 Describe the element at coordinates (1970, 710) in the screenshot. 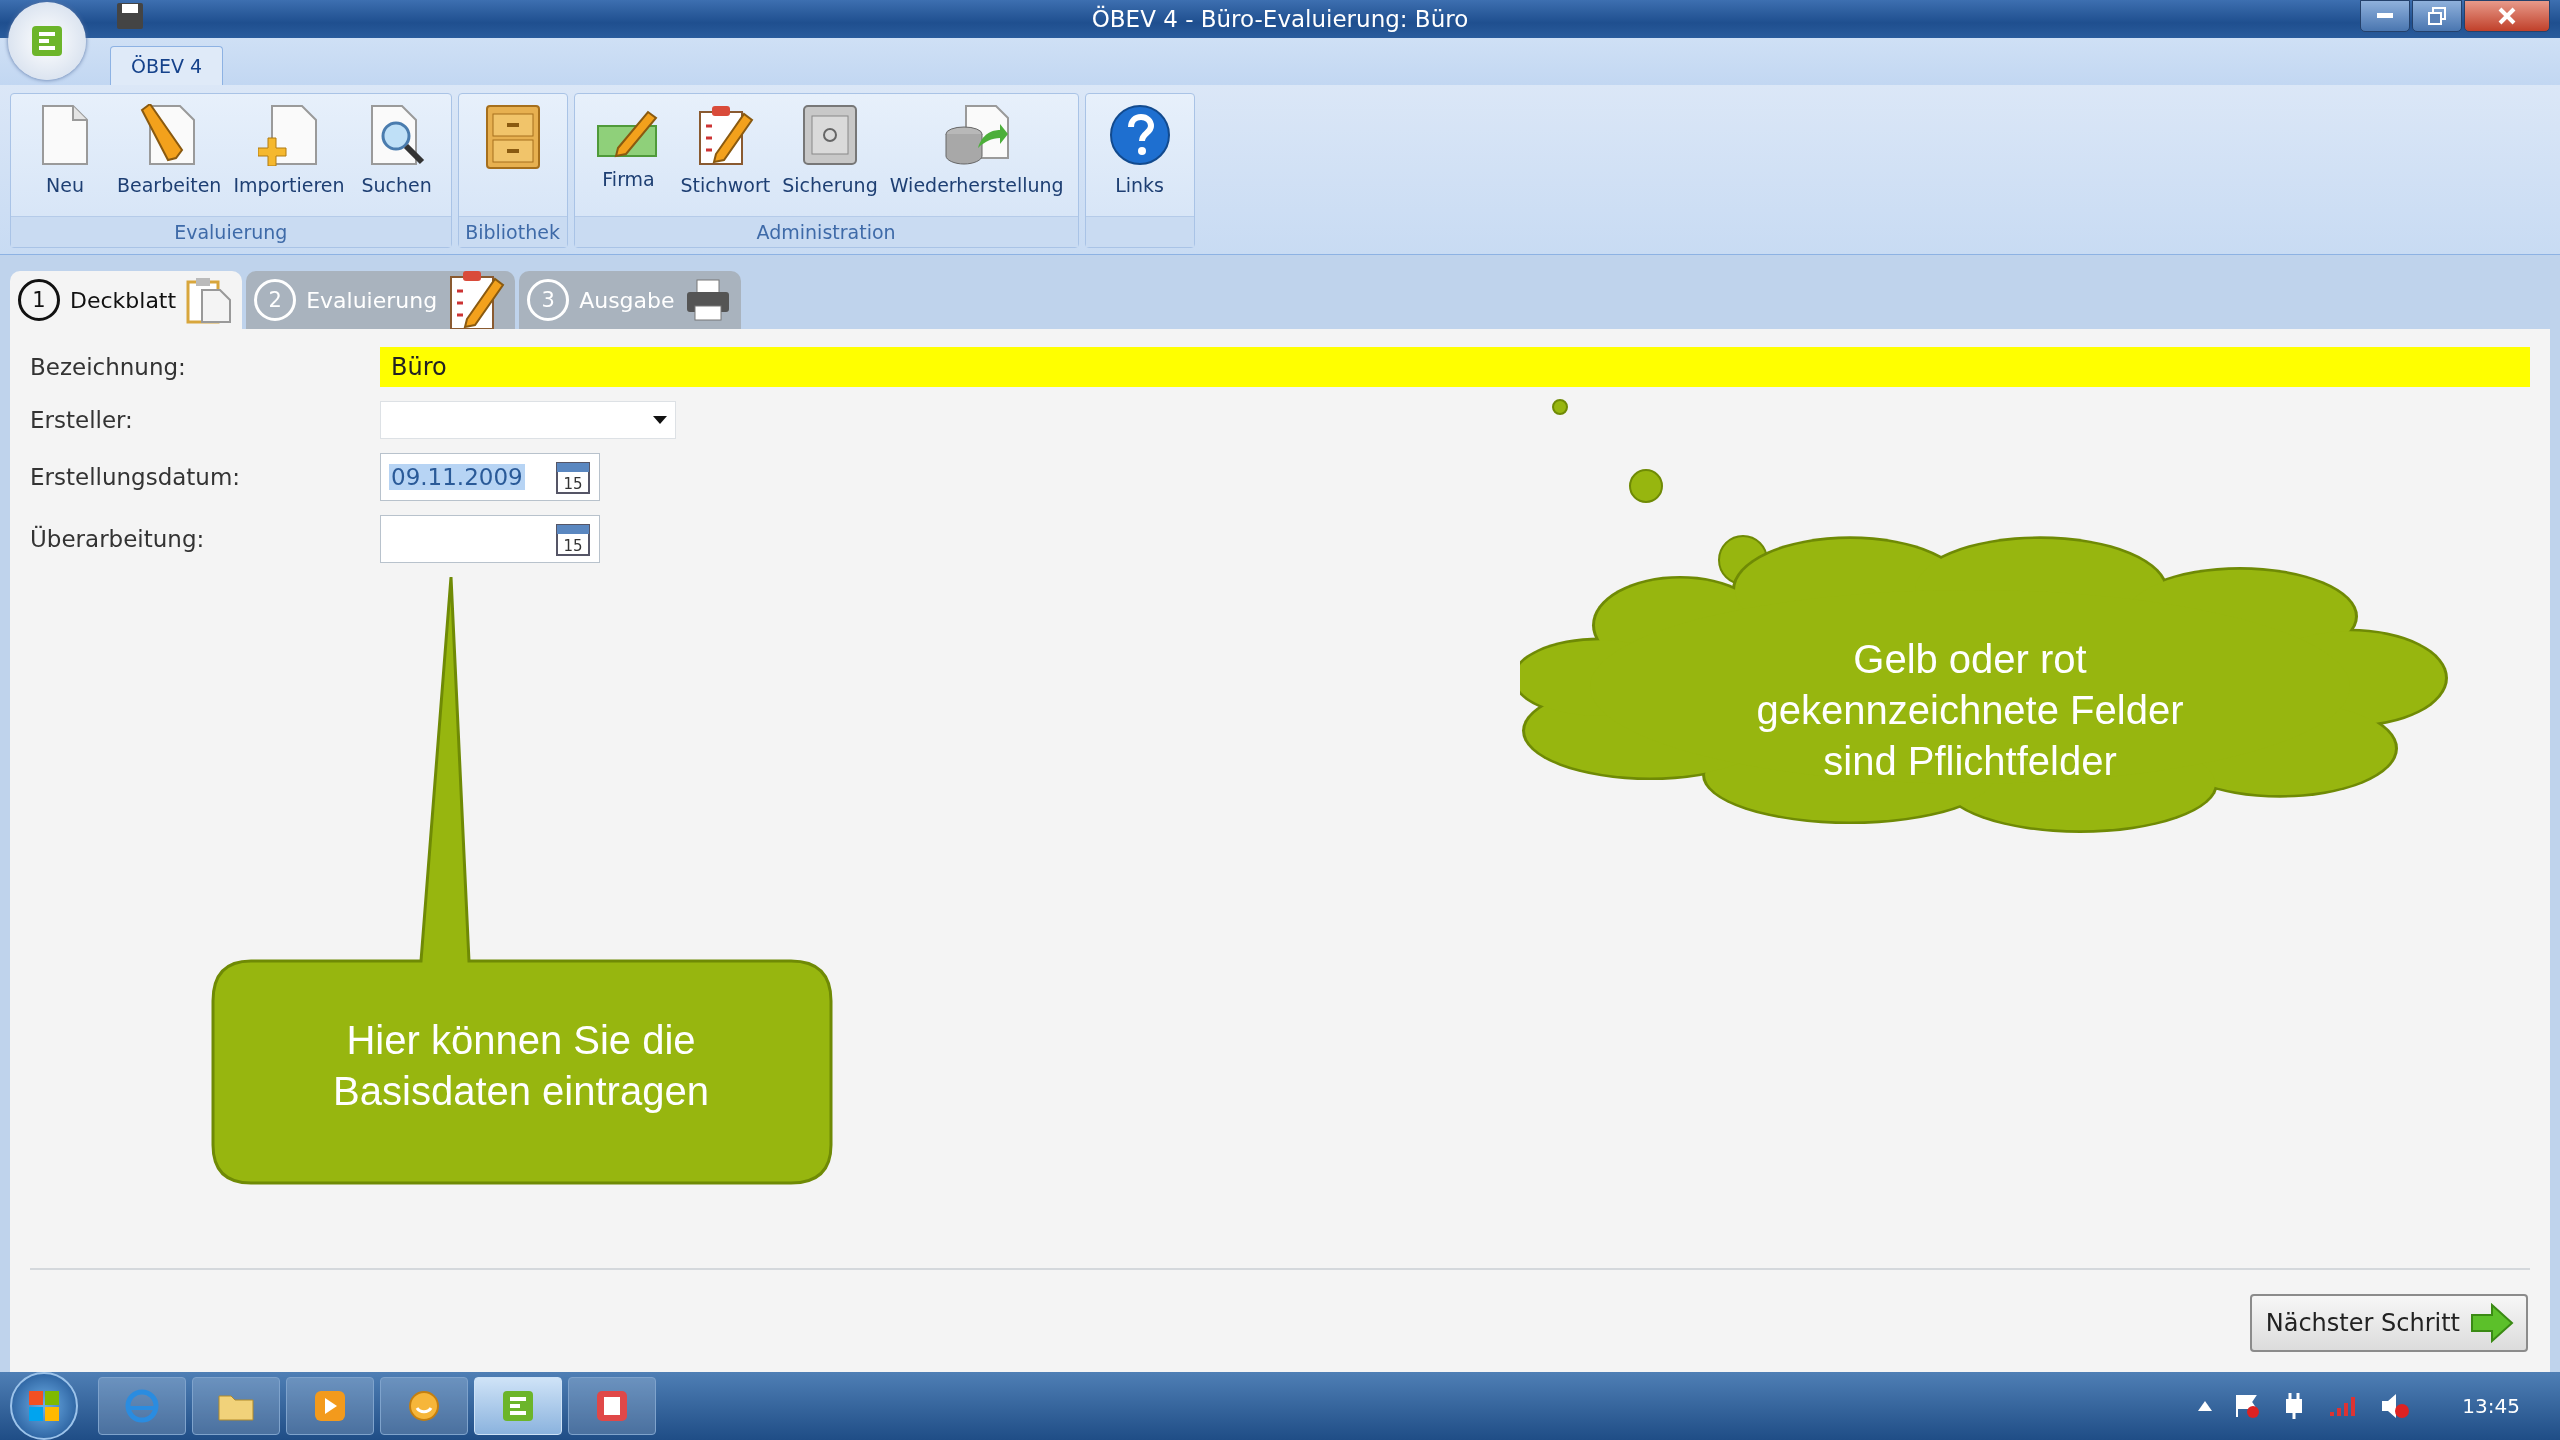

I see `callout-text: Gelb oder rot gekennzeichnete Felder sind Pflichtfelder` at that location.